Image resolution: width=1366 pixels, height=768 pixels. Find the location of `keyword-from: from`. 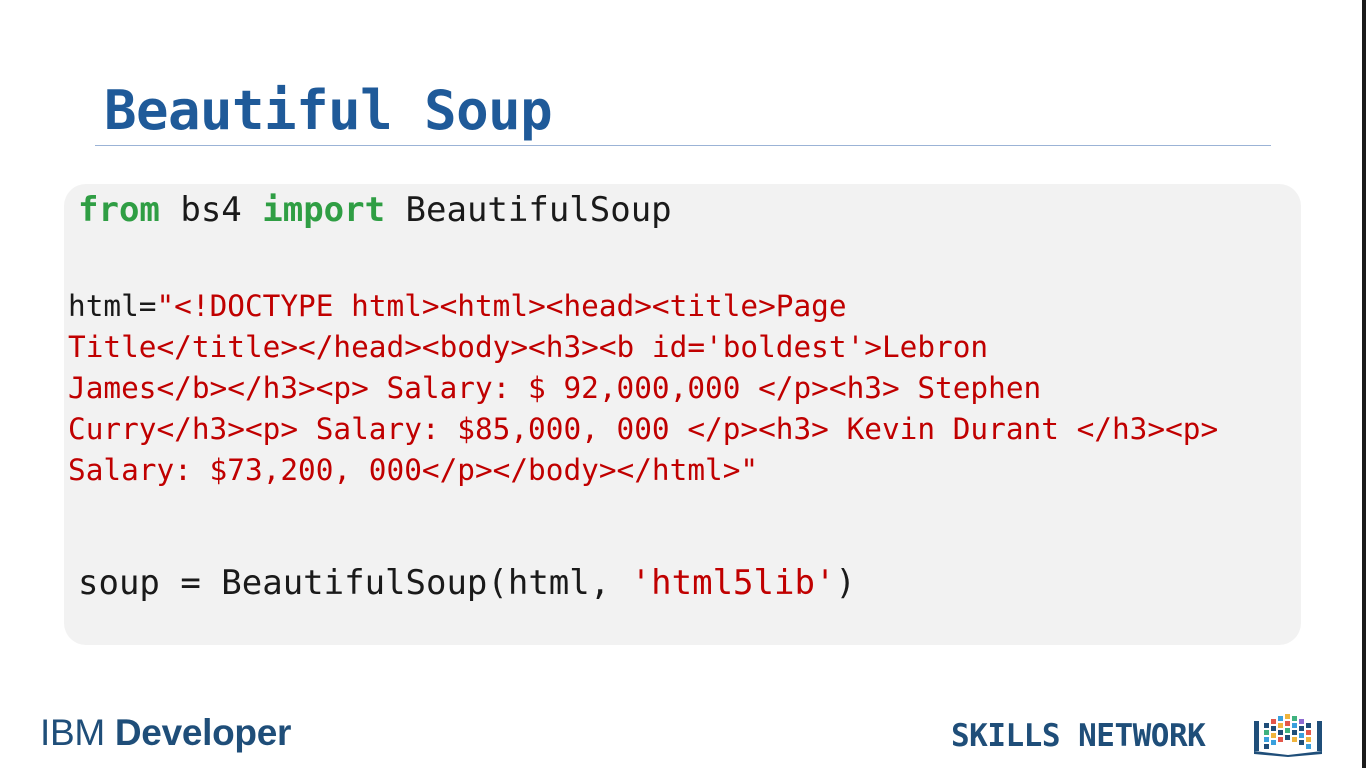

keyword-from: from is located at coordinates (119, 210).